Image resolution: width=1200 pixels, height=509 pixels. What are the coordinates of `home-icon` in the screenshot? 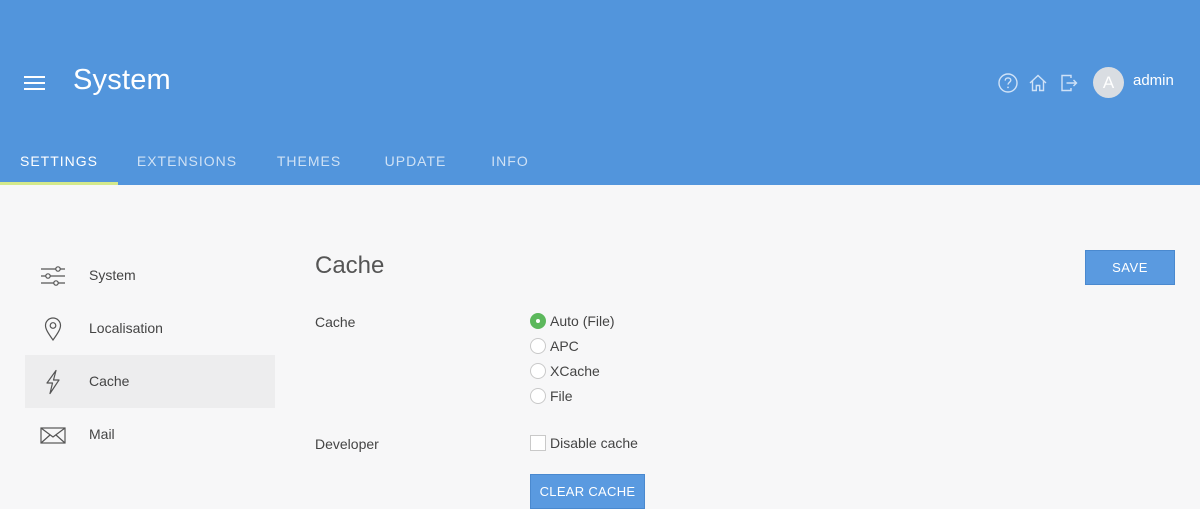 It's located at (1038, 83).